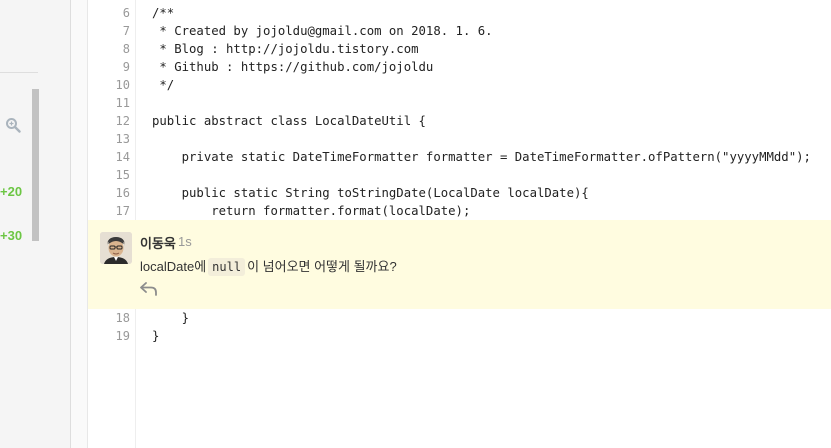 The image size is (831, 448). I want to click on line-number: 12, so click(109, 121).